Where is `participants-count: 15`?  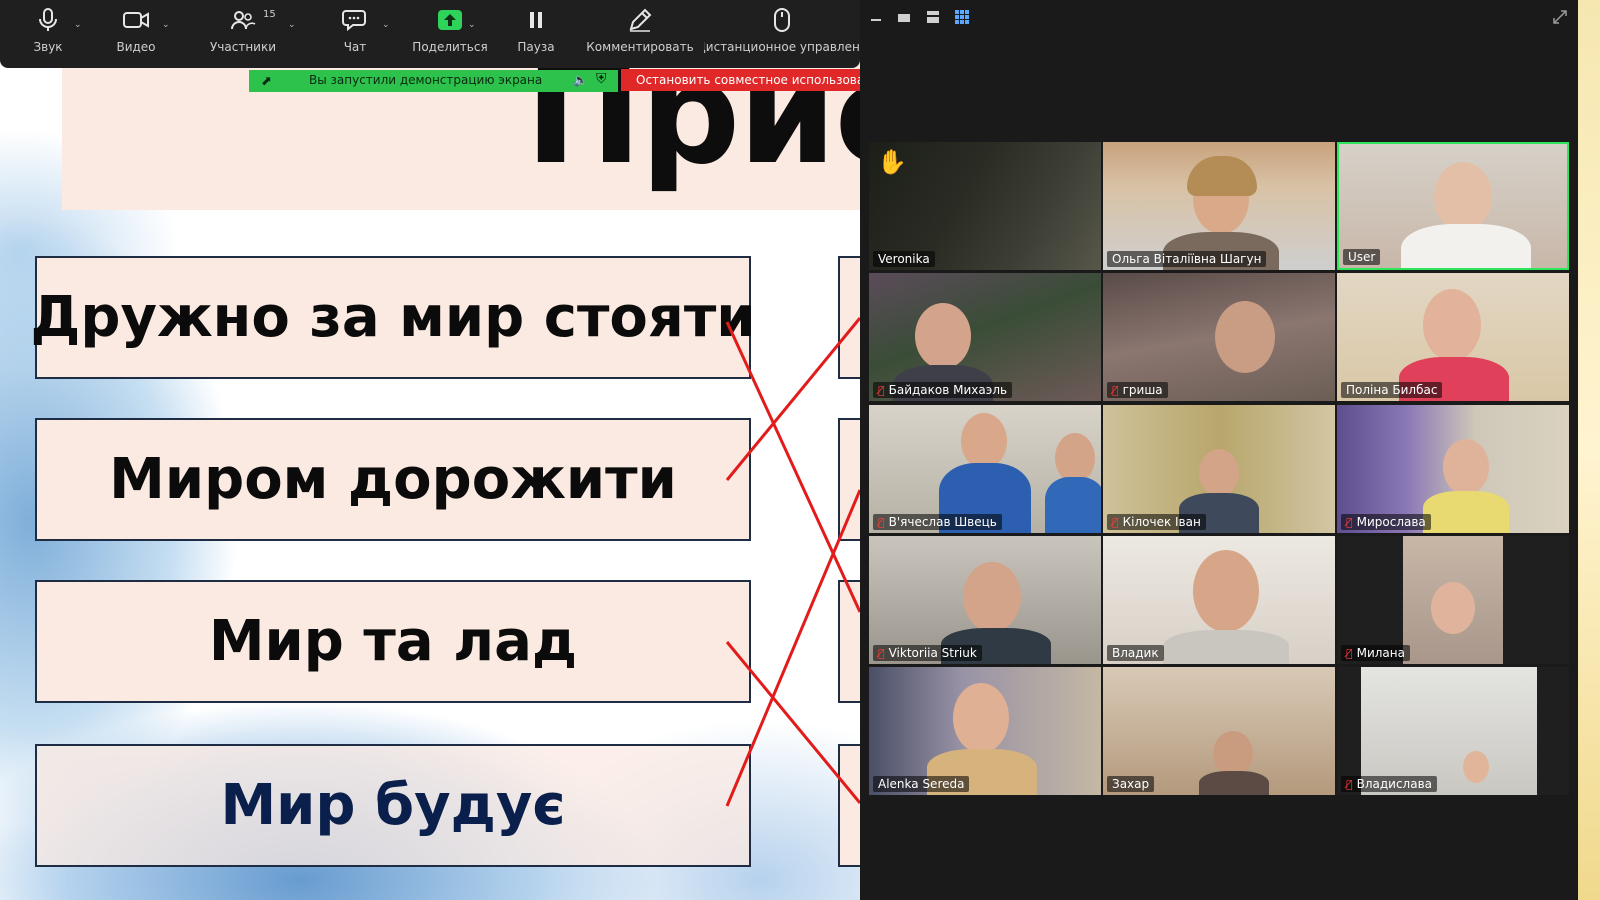 participants-count: 15 is located at coordinates (269, 14).